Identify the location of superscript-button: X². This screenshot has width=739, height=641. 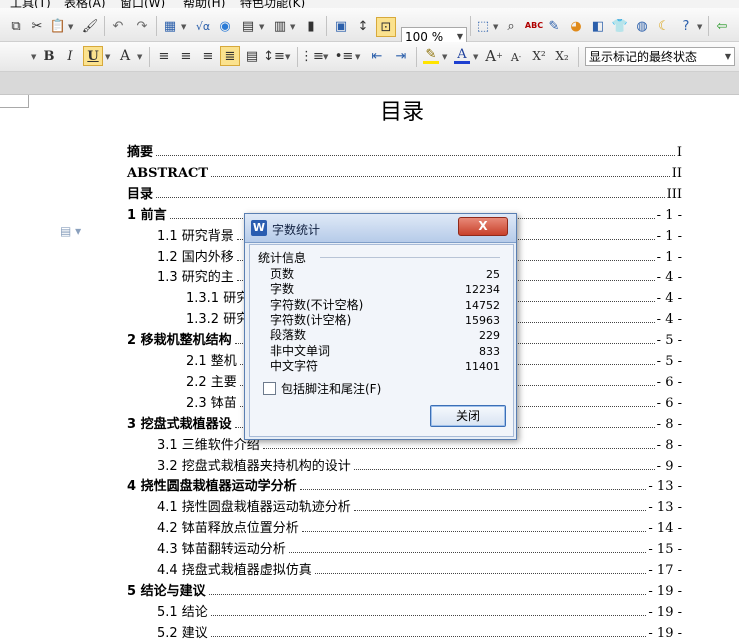
(539, 56).